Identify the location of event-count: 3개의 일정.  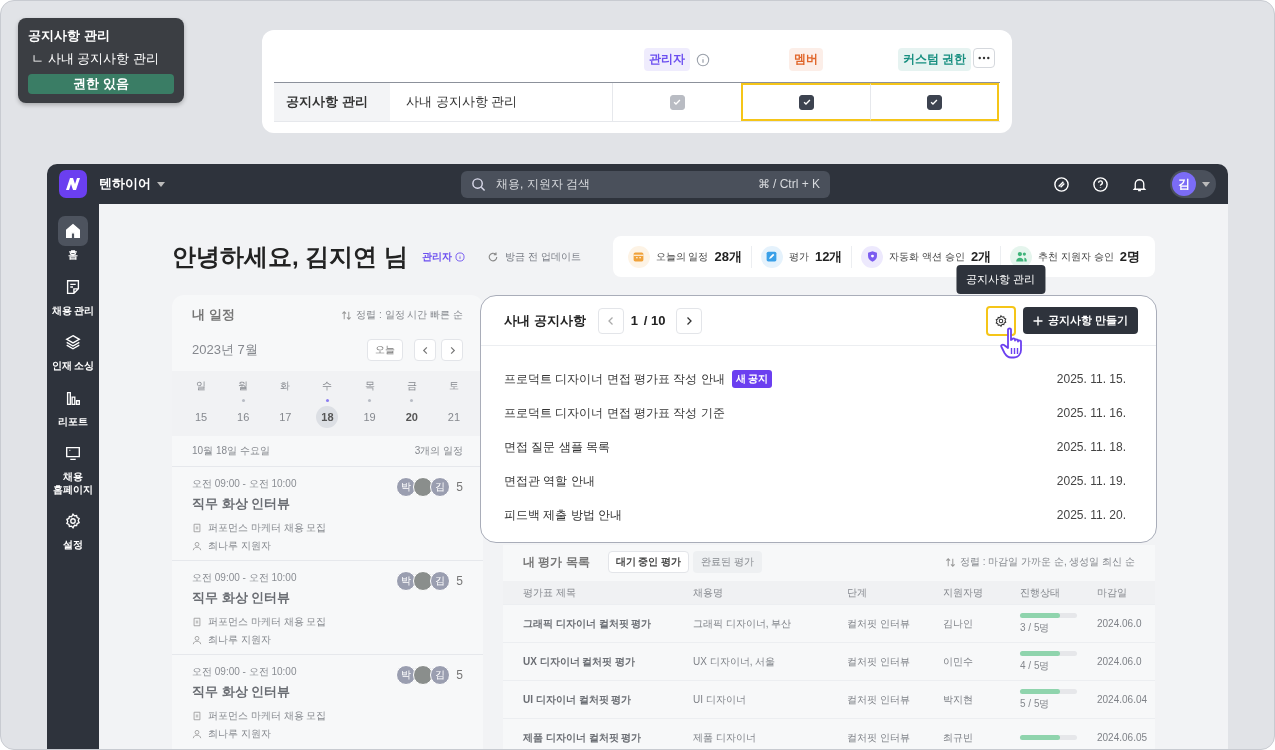
(438, 451).